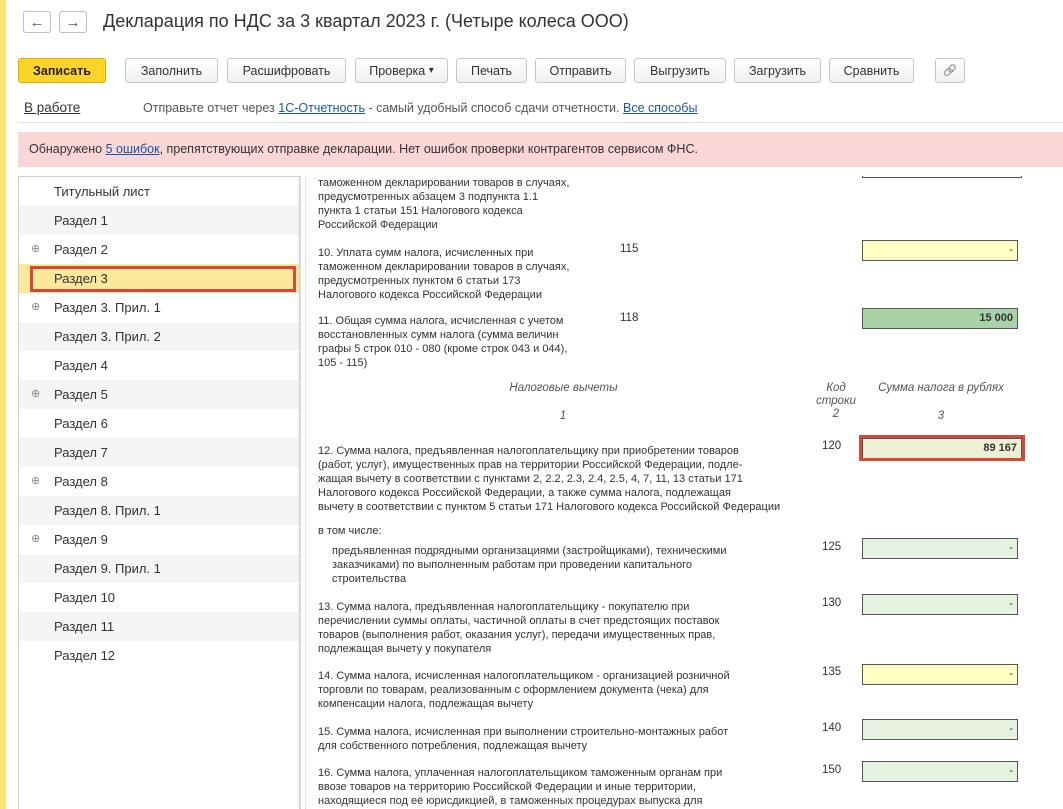 The image size is (1063, 809). Describe the element at coordinates (378, 225) in the screenshot. I see `text-line: Российской Федерации` at that location.